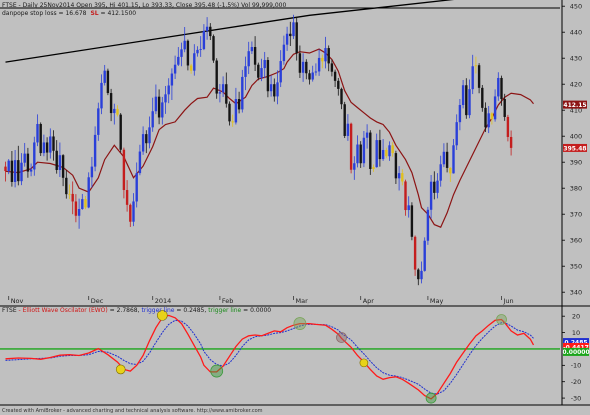 Image resolution: width=590 pixels, height=415 pixels. What do you see at coordinates (576, 214) in the screenshot?
I see `price-y-tick-label: 370` at bounding box center [576, 214].